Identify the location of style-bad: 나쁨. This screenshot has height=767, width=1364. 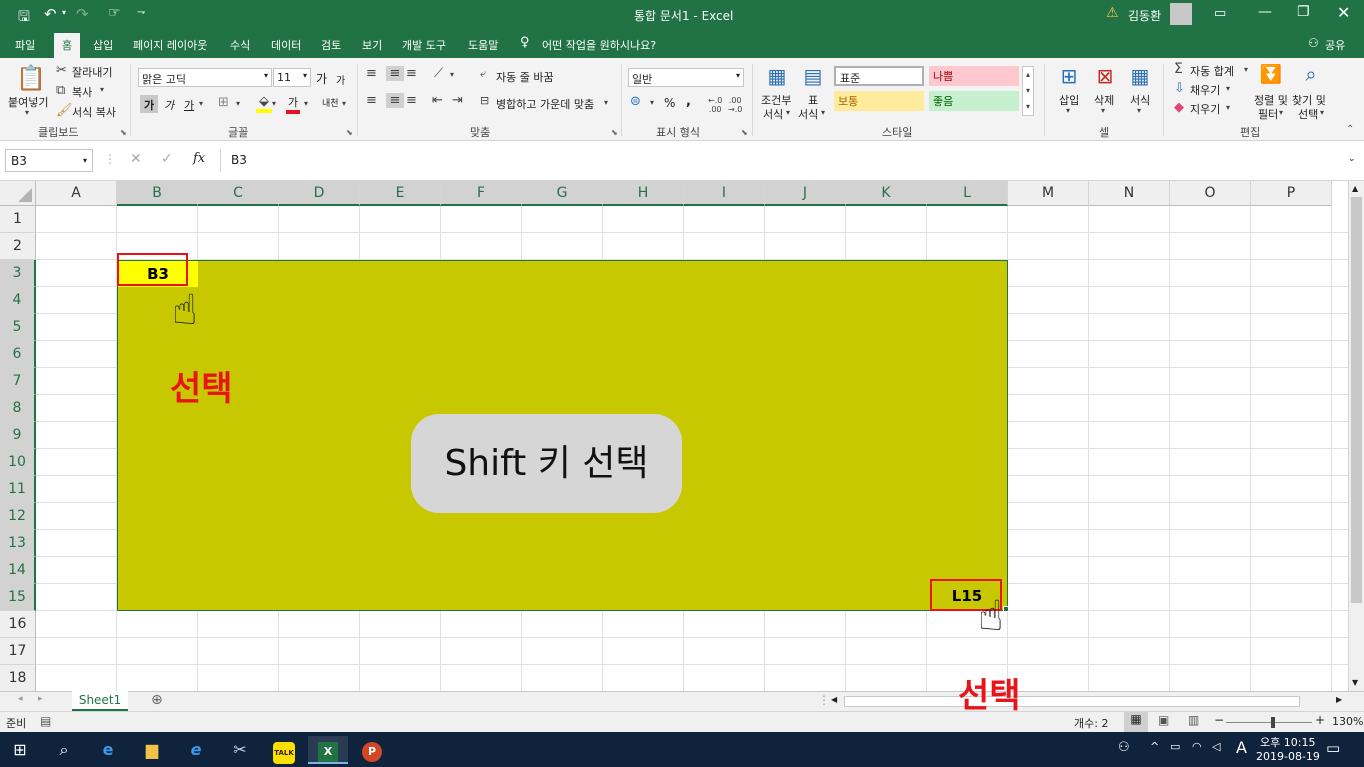
(974, 76).